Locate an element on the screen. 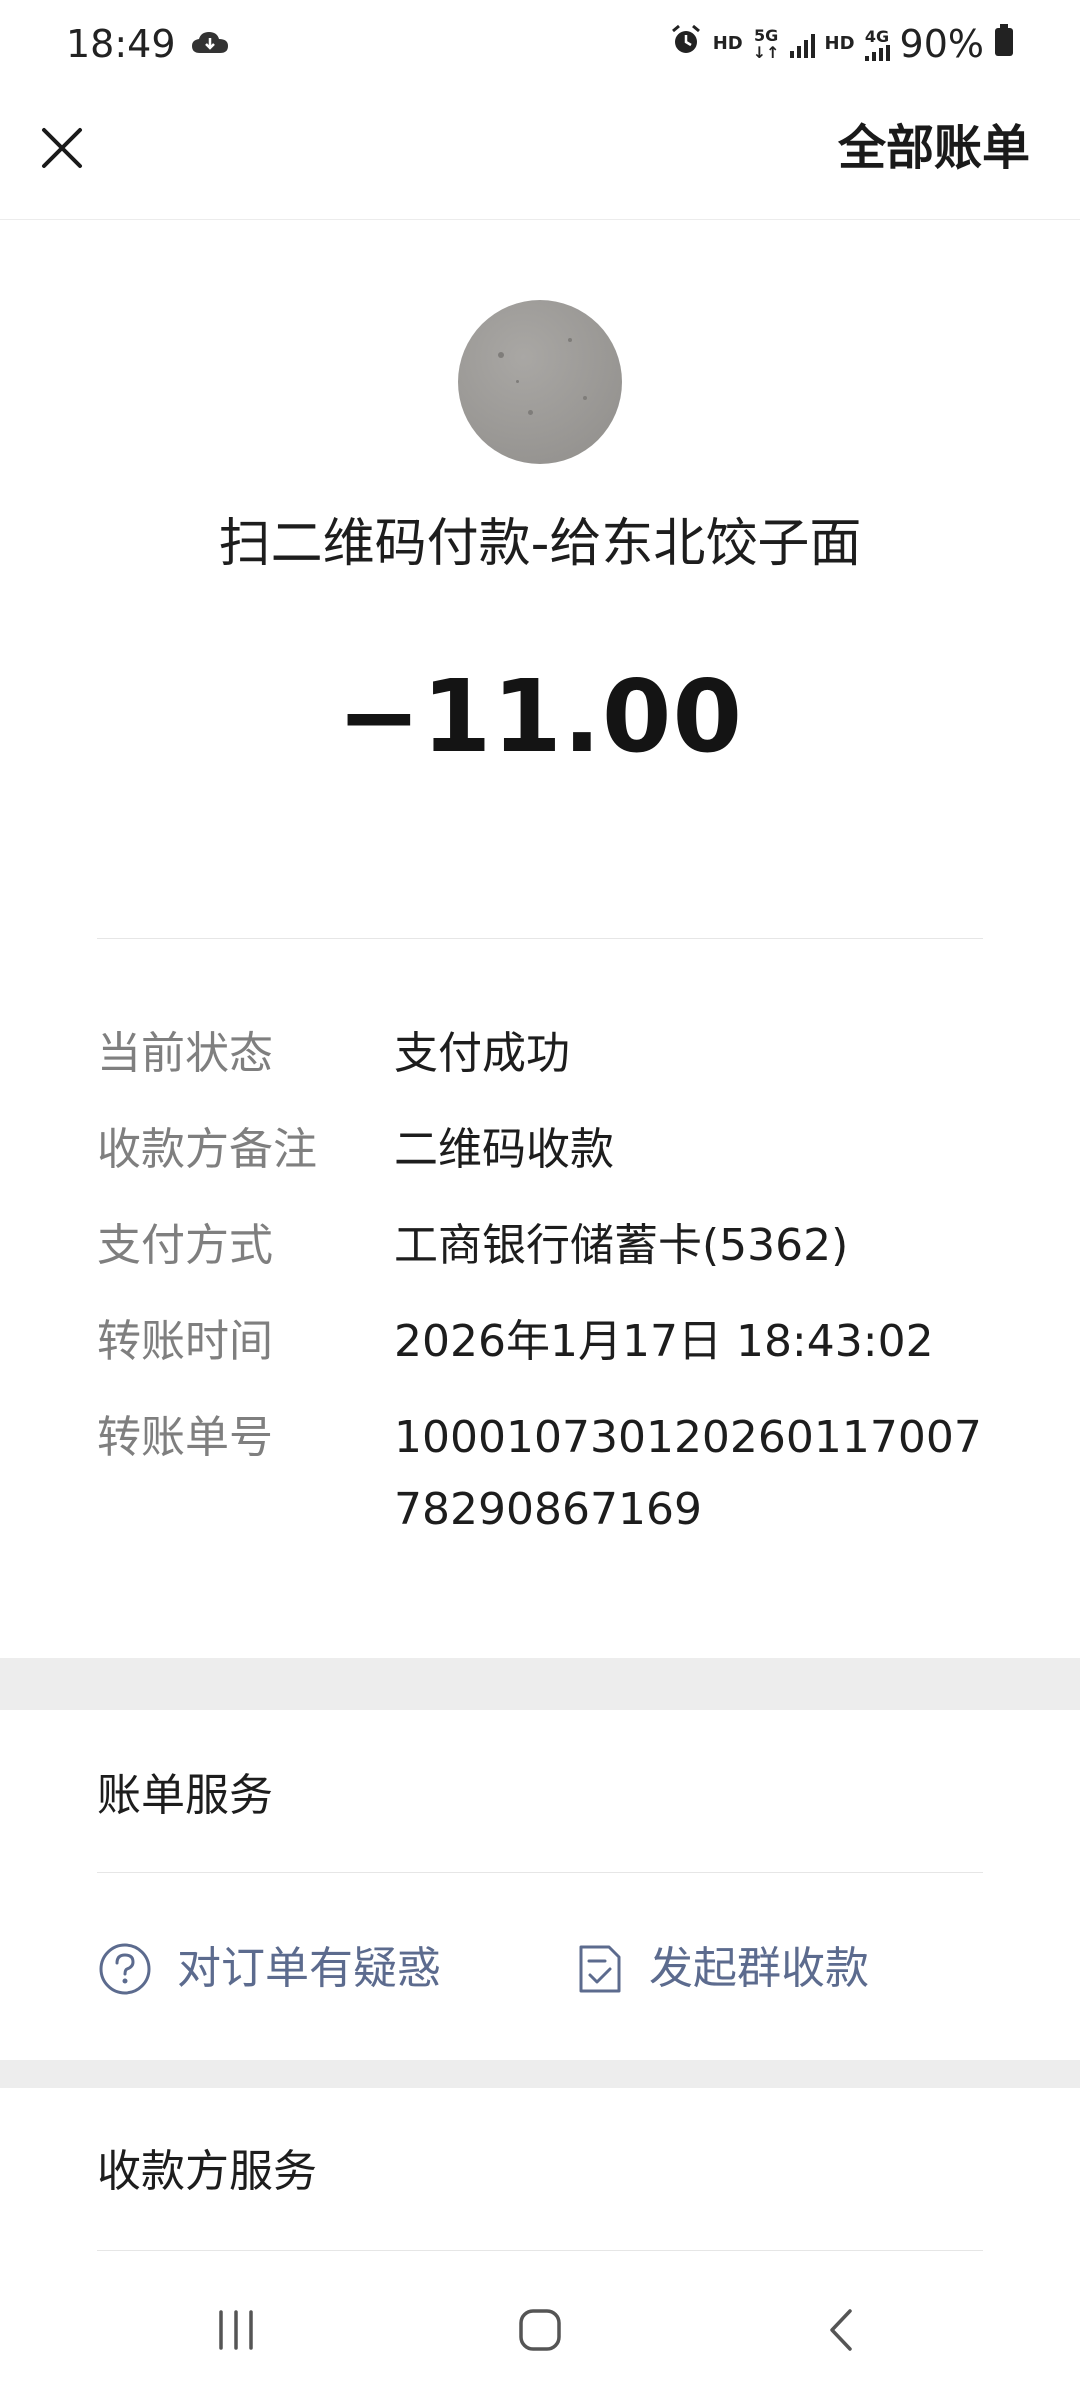  document-check-icon is located at coordinates (600, 1969).